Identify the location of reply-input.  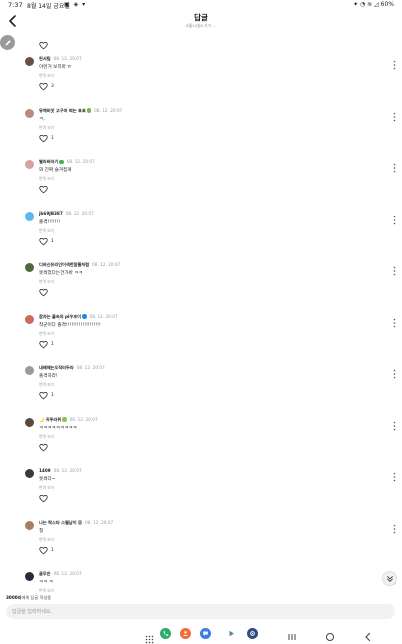
(200, 611).